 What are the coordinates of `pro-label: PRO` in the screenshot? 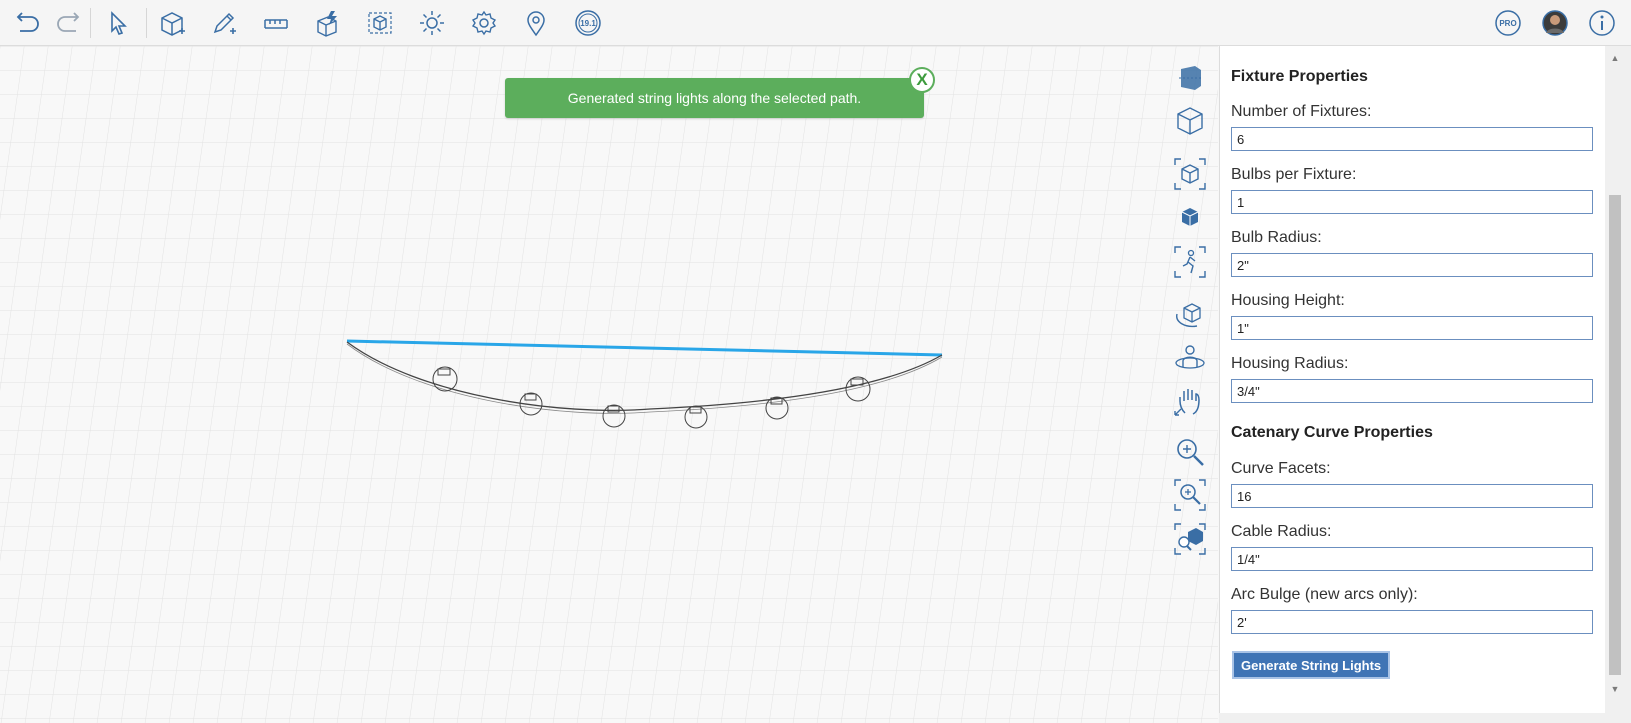 It's located at (1508, 23).